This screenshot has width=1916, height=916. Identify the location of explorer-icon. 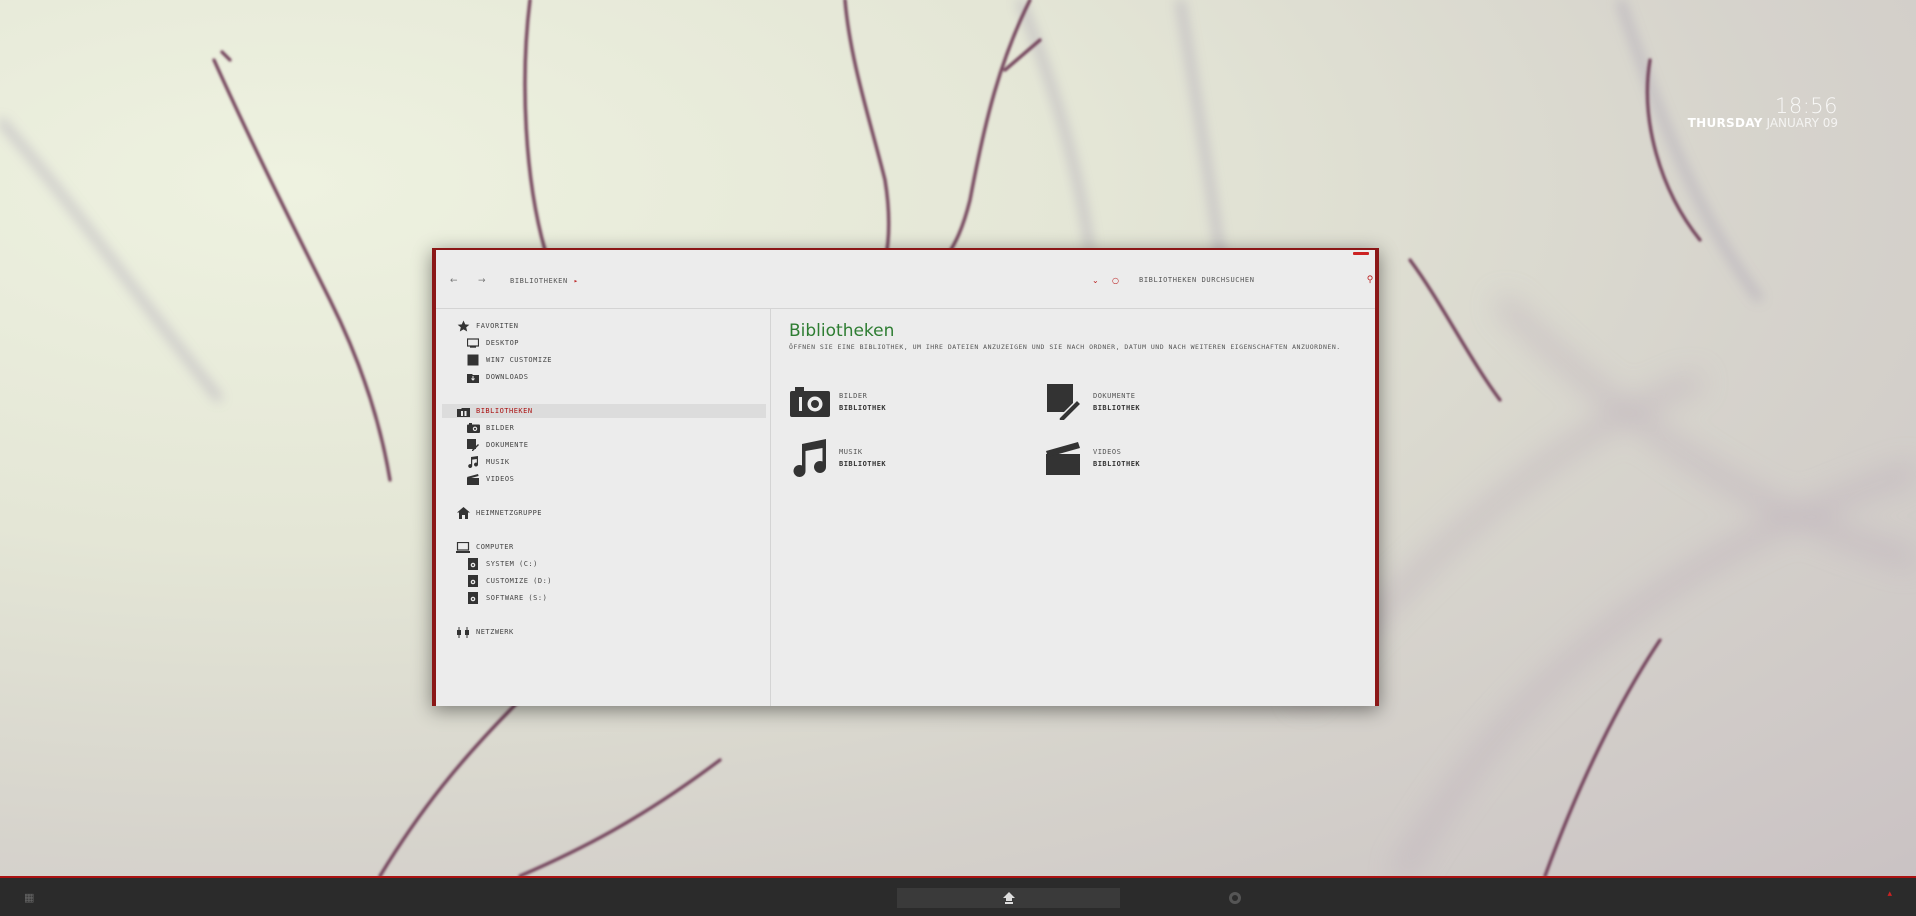
(1008, 898).